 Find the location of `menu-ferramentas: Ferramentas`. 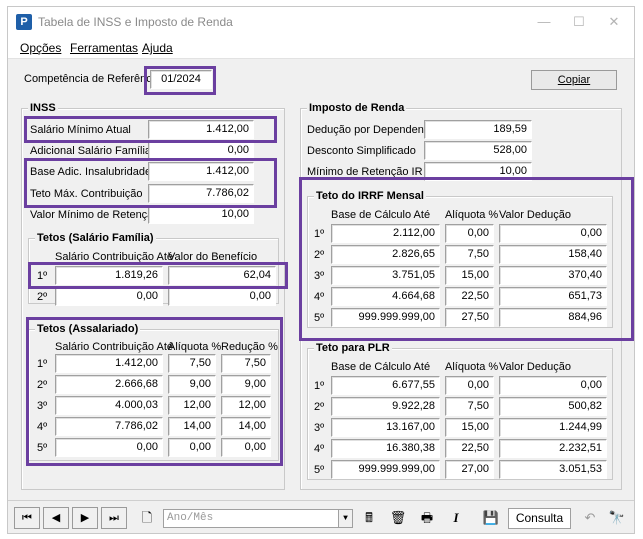

menu-ferramentas: Ferramentas is located at coordinates (104, 48).